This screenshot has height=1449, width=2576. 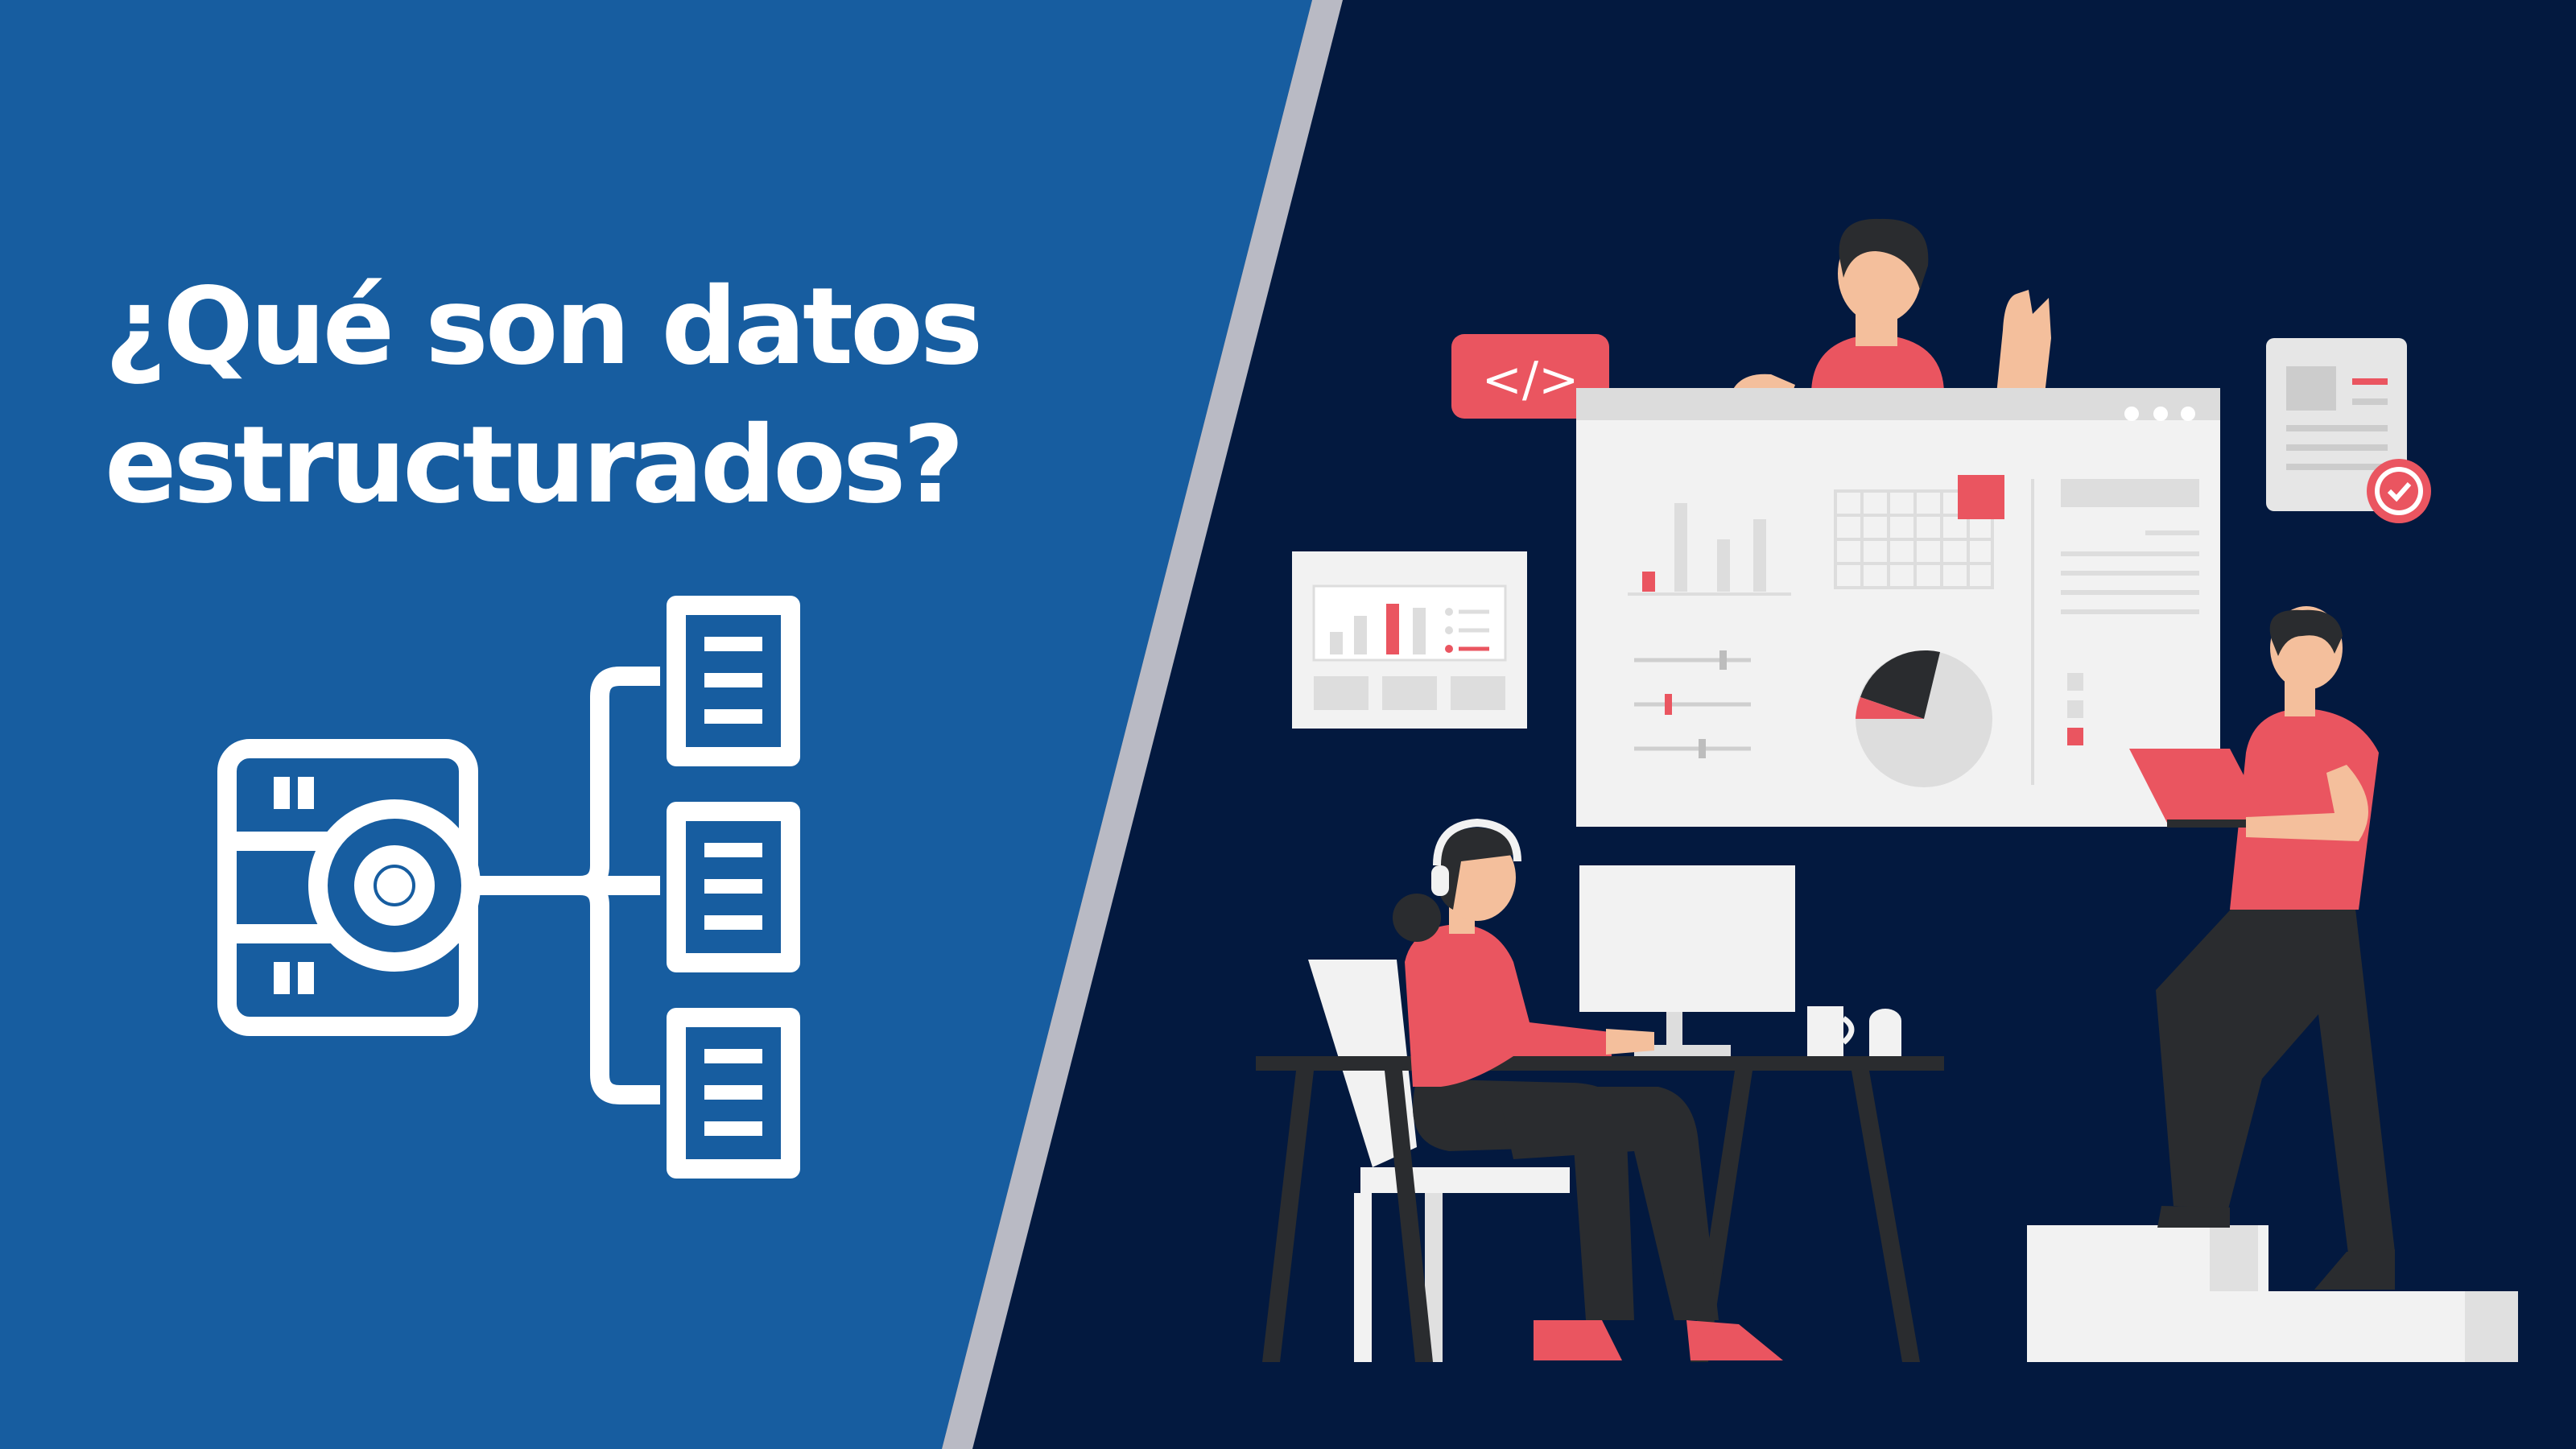 I want to click on title-line-2: estructurados?, so click(x=534, y=465).